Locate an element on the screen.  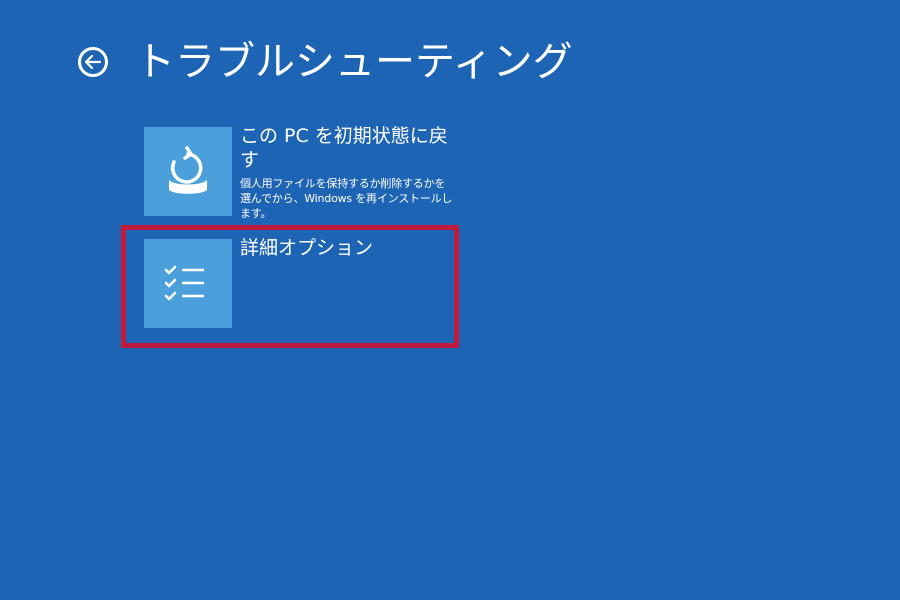
back-button is located at coordinates (93, 62).